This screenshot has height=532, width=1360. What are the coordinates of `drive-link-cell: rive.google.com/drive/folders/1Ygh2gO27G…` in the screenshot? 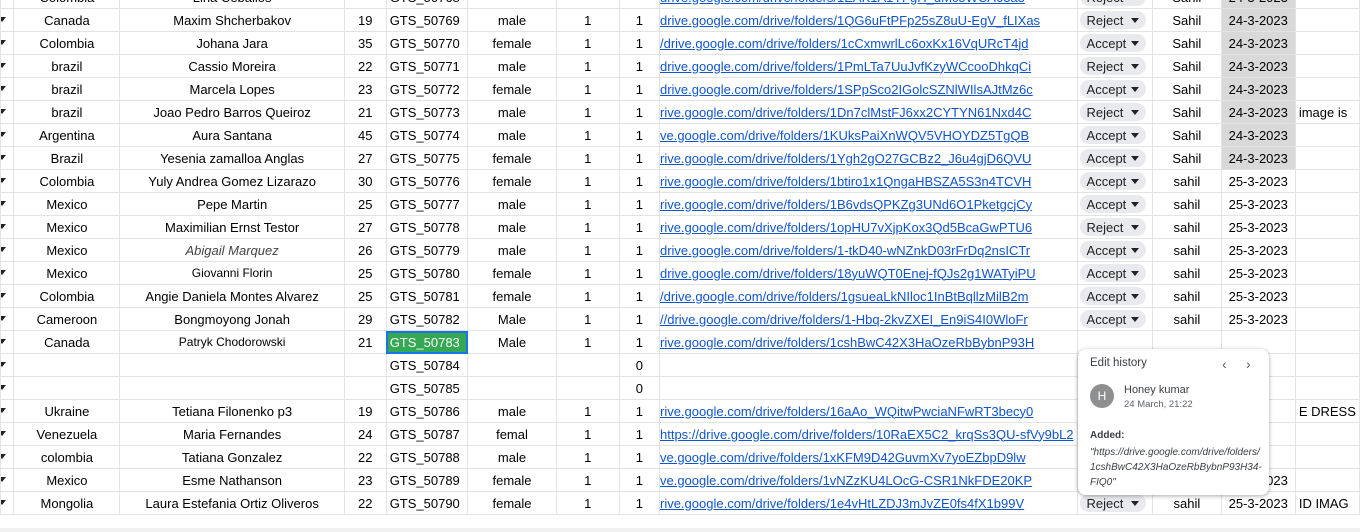 It's located at (868, 158).